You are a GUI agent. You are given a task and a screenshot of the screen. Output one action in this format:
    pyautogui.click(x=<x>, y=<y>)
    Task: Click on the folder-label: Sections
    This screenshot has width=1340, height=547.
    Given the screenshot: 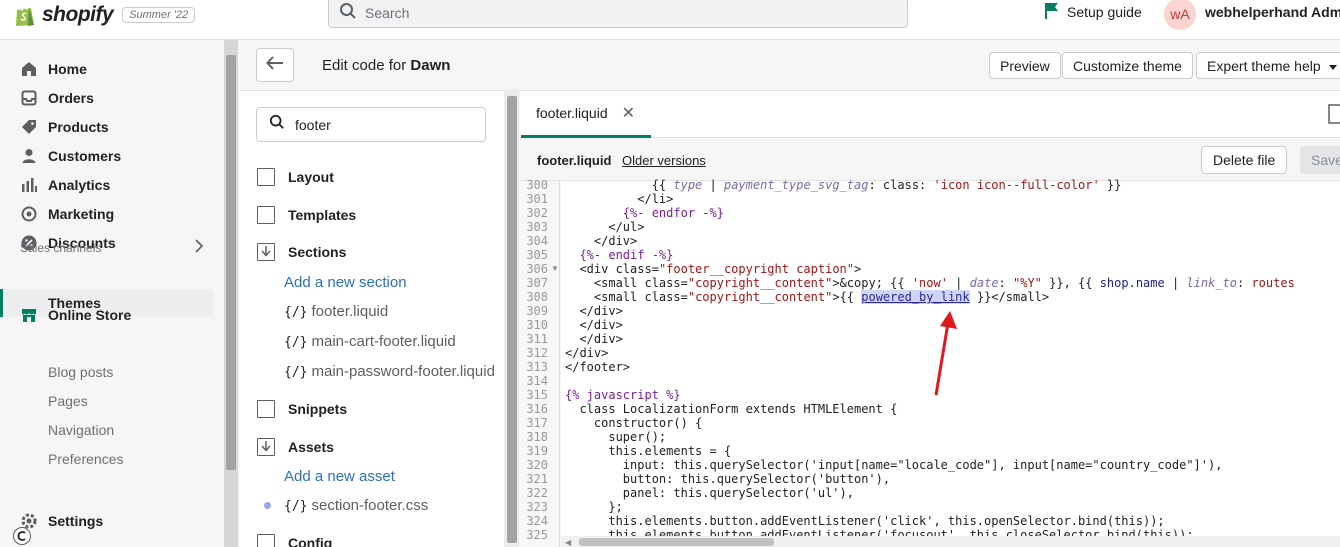 What is the action you would take?
    pyautogui.click(x=317, y=252)
    